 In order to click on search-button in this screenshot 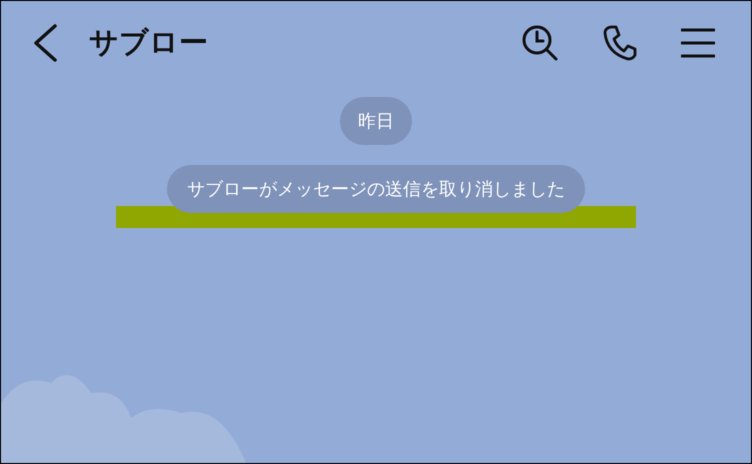, I will do `click(540, 43)`.